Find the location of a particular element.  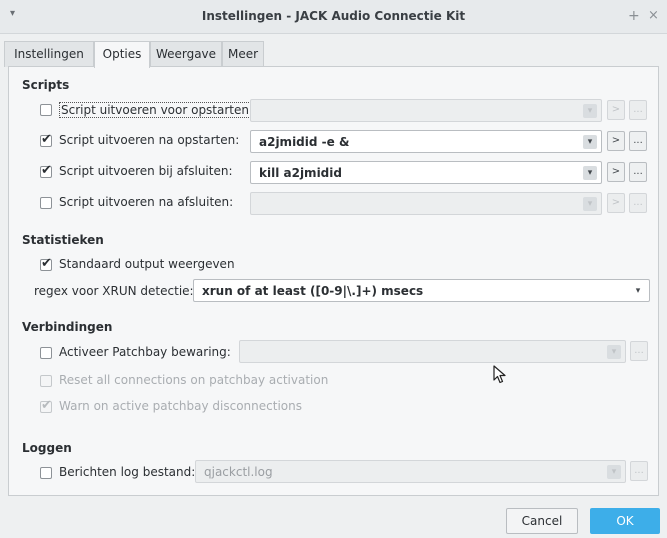

ok-button: OK is located at coordinates (625, 521).